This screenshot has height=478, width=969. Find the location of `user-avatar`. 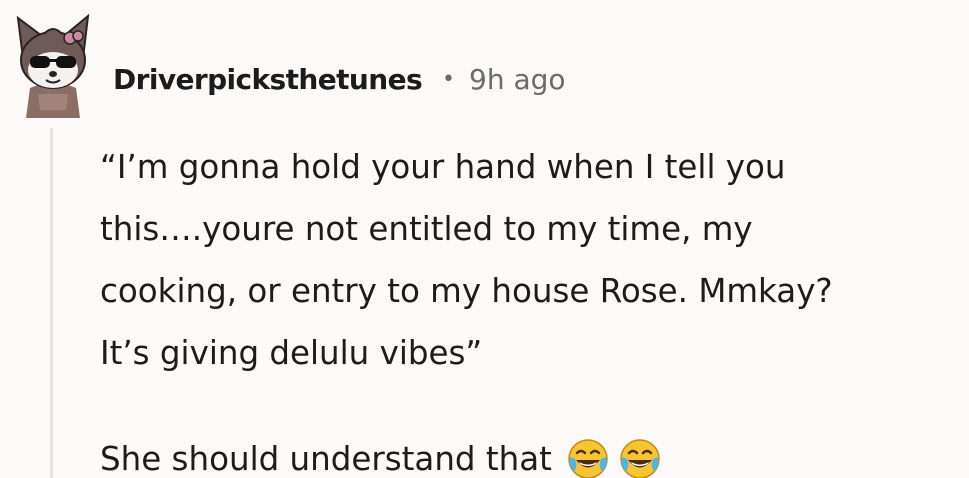

user-avatar is located at coordinates (53, 64).